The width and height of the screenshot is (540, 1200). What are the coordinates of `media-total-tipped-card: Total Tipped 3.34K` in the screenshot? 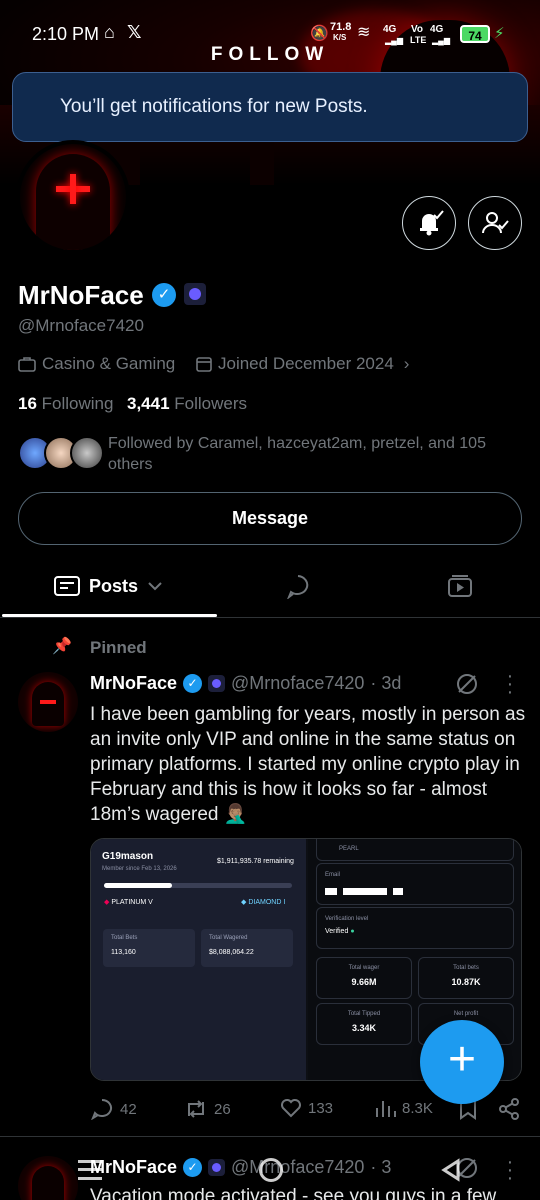 It's located at (364, 1024).